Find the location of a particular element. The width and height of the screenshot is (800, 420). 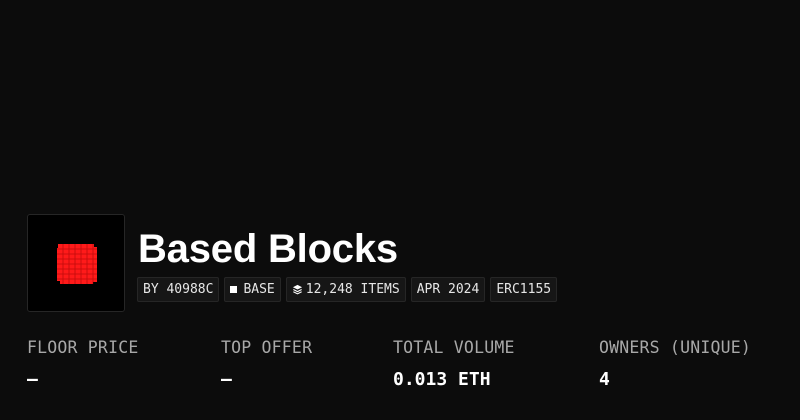

collection-avatar is located at coordinates (76, 263).